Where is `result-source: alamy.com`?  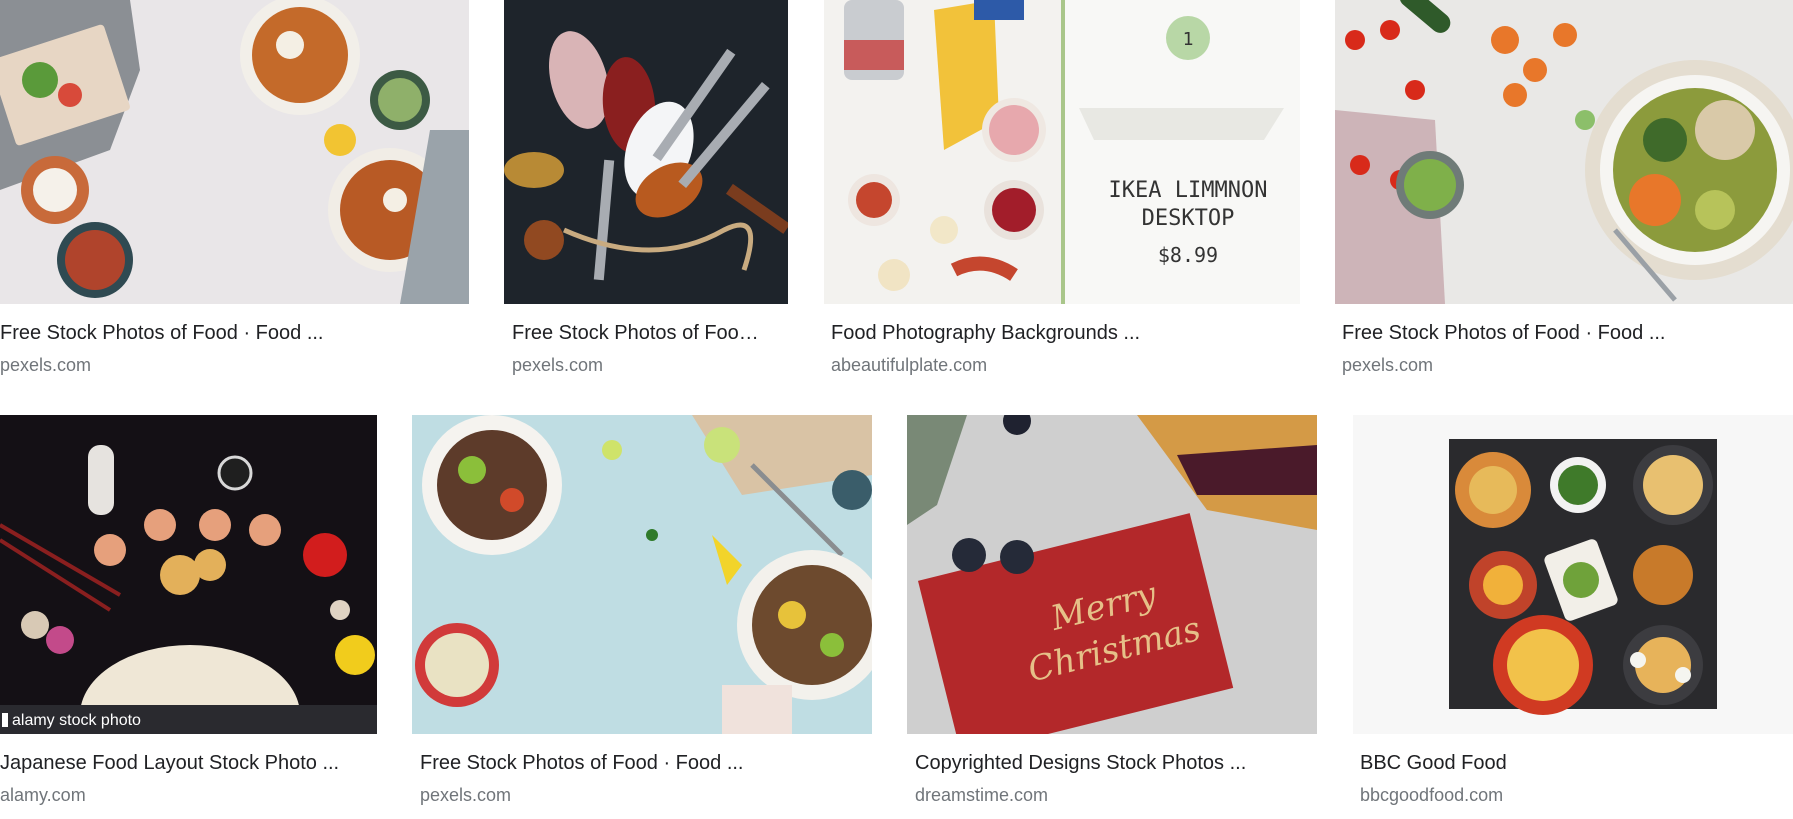
result-source: alamy.com is located at coordinates (43, 795).